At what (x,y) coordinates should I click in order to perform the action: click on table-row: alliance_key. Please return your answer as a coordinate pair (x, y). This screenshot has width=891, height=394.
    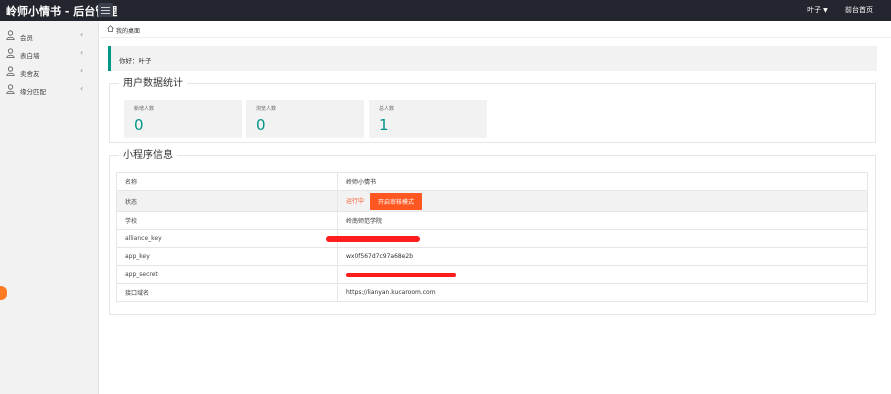
    Looking at the image, I should click on (492, 238).